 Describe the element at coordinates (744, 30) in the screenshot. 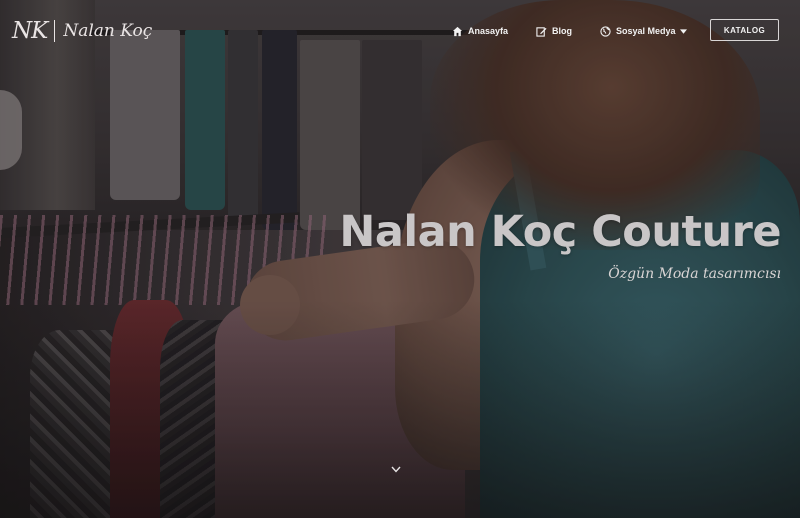

I see `catalog-button: KATALOG` at that location.